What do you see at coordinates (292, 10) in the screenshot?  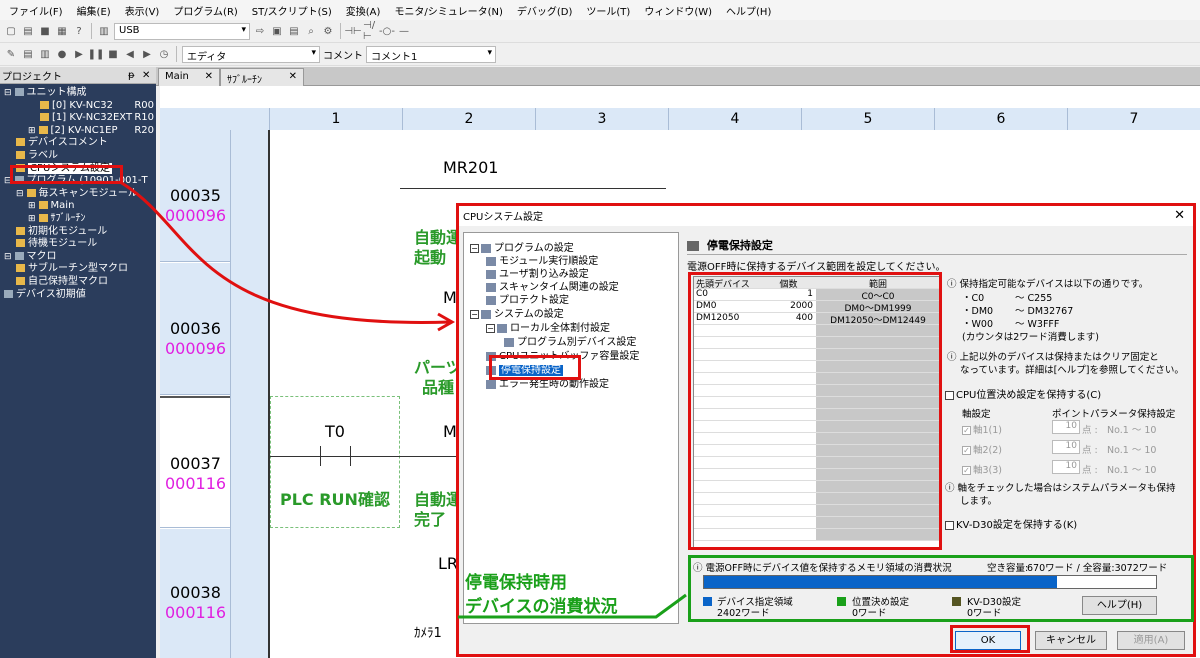 I see `menu-item: ST/スクリプト(S)` at bounding box center [292, 10].